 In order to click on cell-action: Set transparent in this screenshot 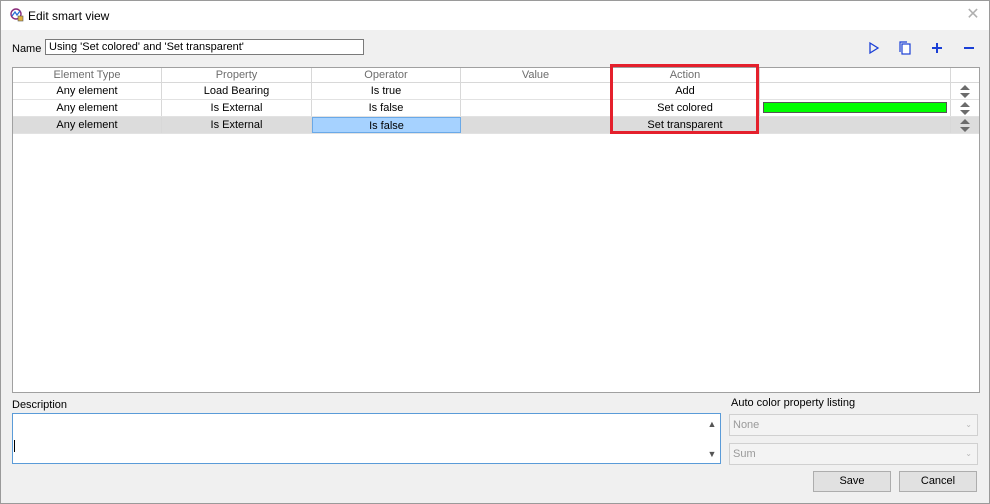, I will do `click(685, 125)`.